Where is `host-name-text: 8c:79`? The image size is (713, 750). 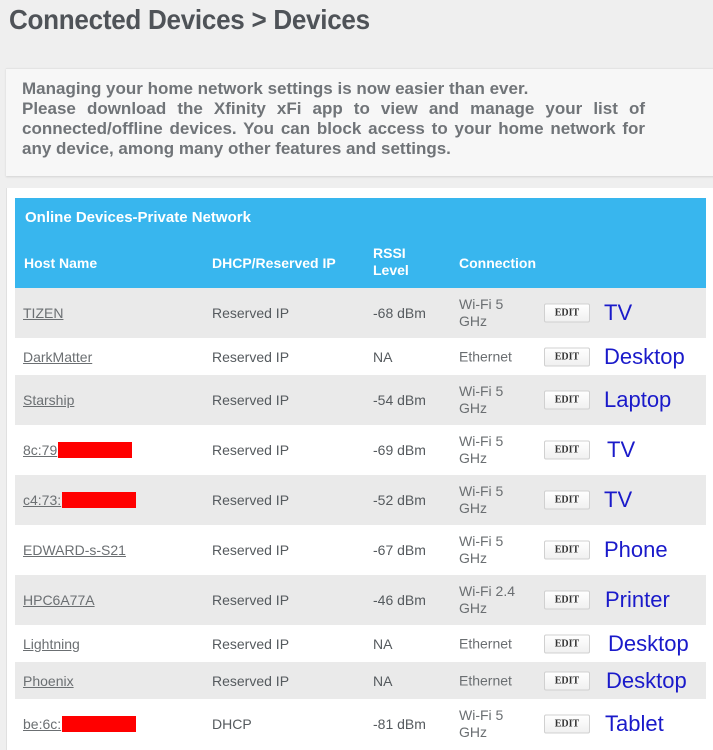 host-name-text: 8c:79 is located at coordinates (40, 450).